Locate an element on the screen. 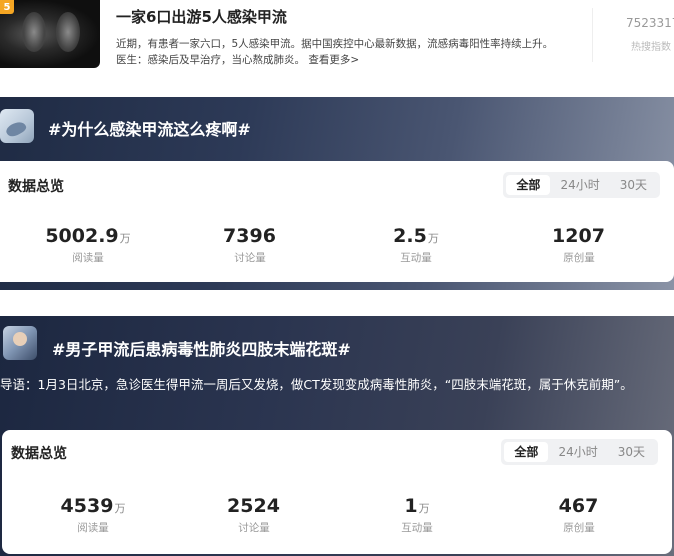  topic-title: #为什么感染甲流这么疼啊# is located at coordinates (149, 128).